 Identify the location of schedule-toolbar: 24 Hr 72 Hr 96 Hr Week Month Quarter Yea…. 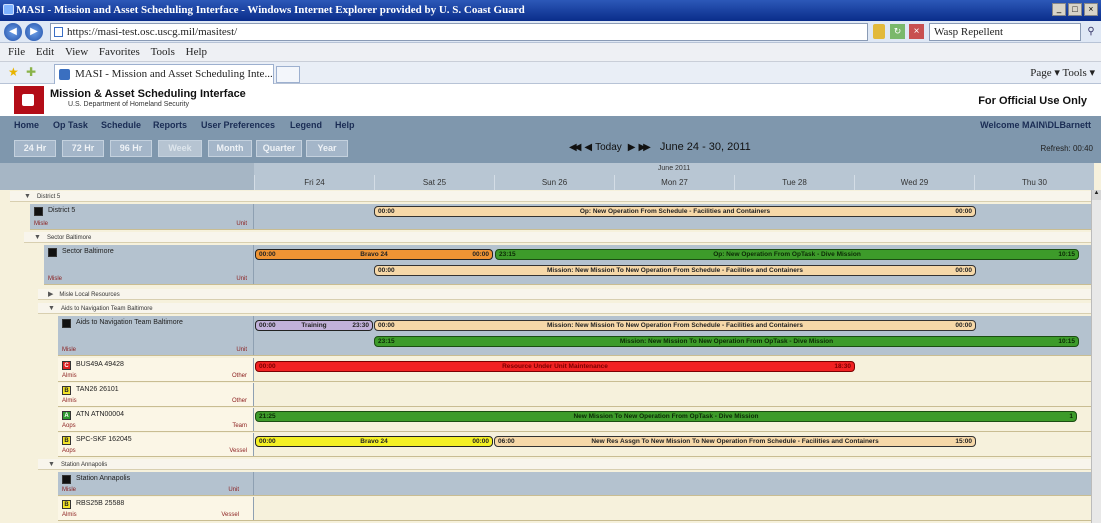
(550, 149).